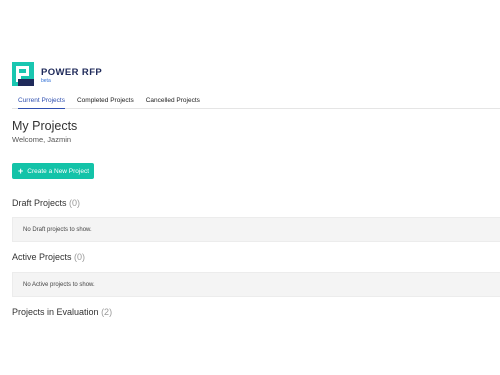 This screenshot has width=500, height=375. What do you see at coordinates (41, 102) in the screenshot?
I see `tab-current-projects: Current Projects` at bounding box center [41, 102].